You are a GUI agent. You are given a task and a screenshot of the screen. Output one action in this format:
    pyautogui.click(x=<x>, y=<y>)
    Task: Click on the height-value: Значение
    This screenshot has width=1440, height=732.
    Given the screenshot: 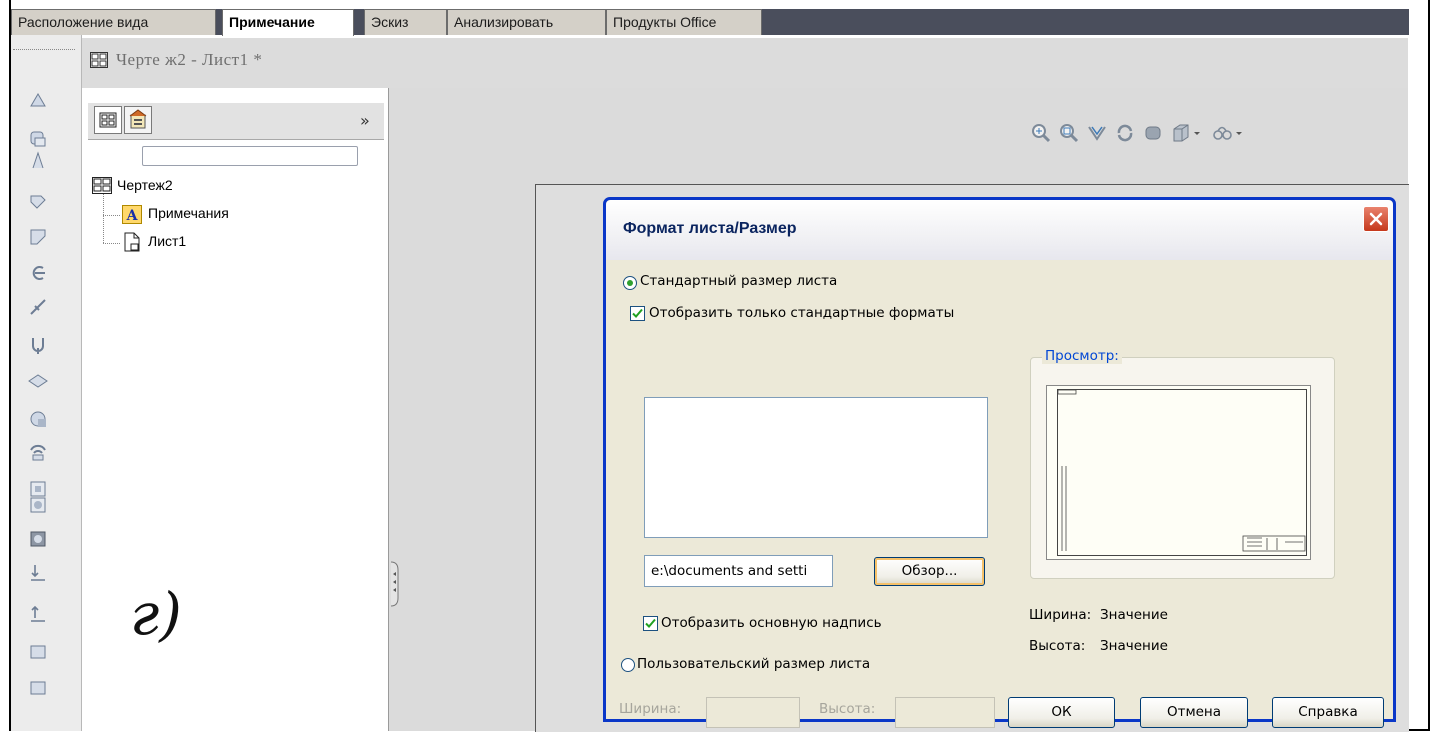 What is the action you would take?
    pyautogui.click(x=1134, y=646)
    